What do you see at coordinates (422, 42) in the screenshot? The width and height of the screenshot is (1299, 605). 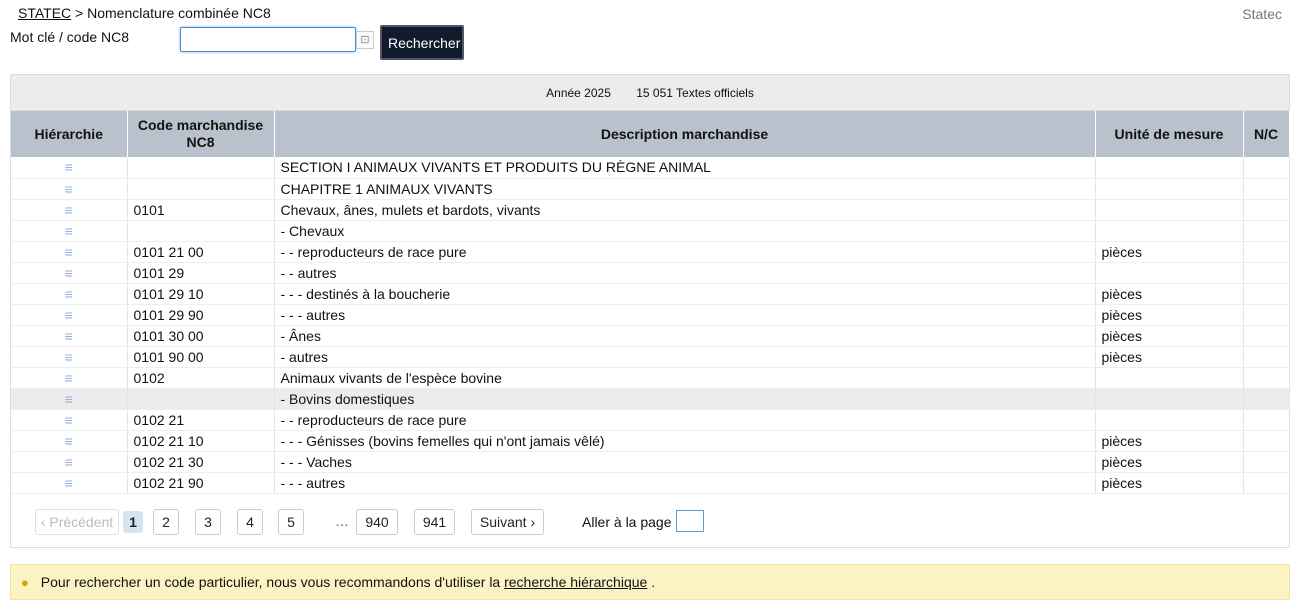 I see `search-button: Rechercher` at bounding box center [422, 42].